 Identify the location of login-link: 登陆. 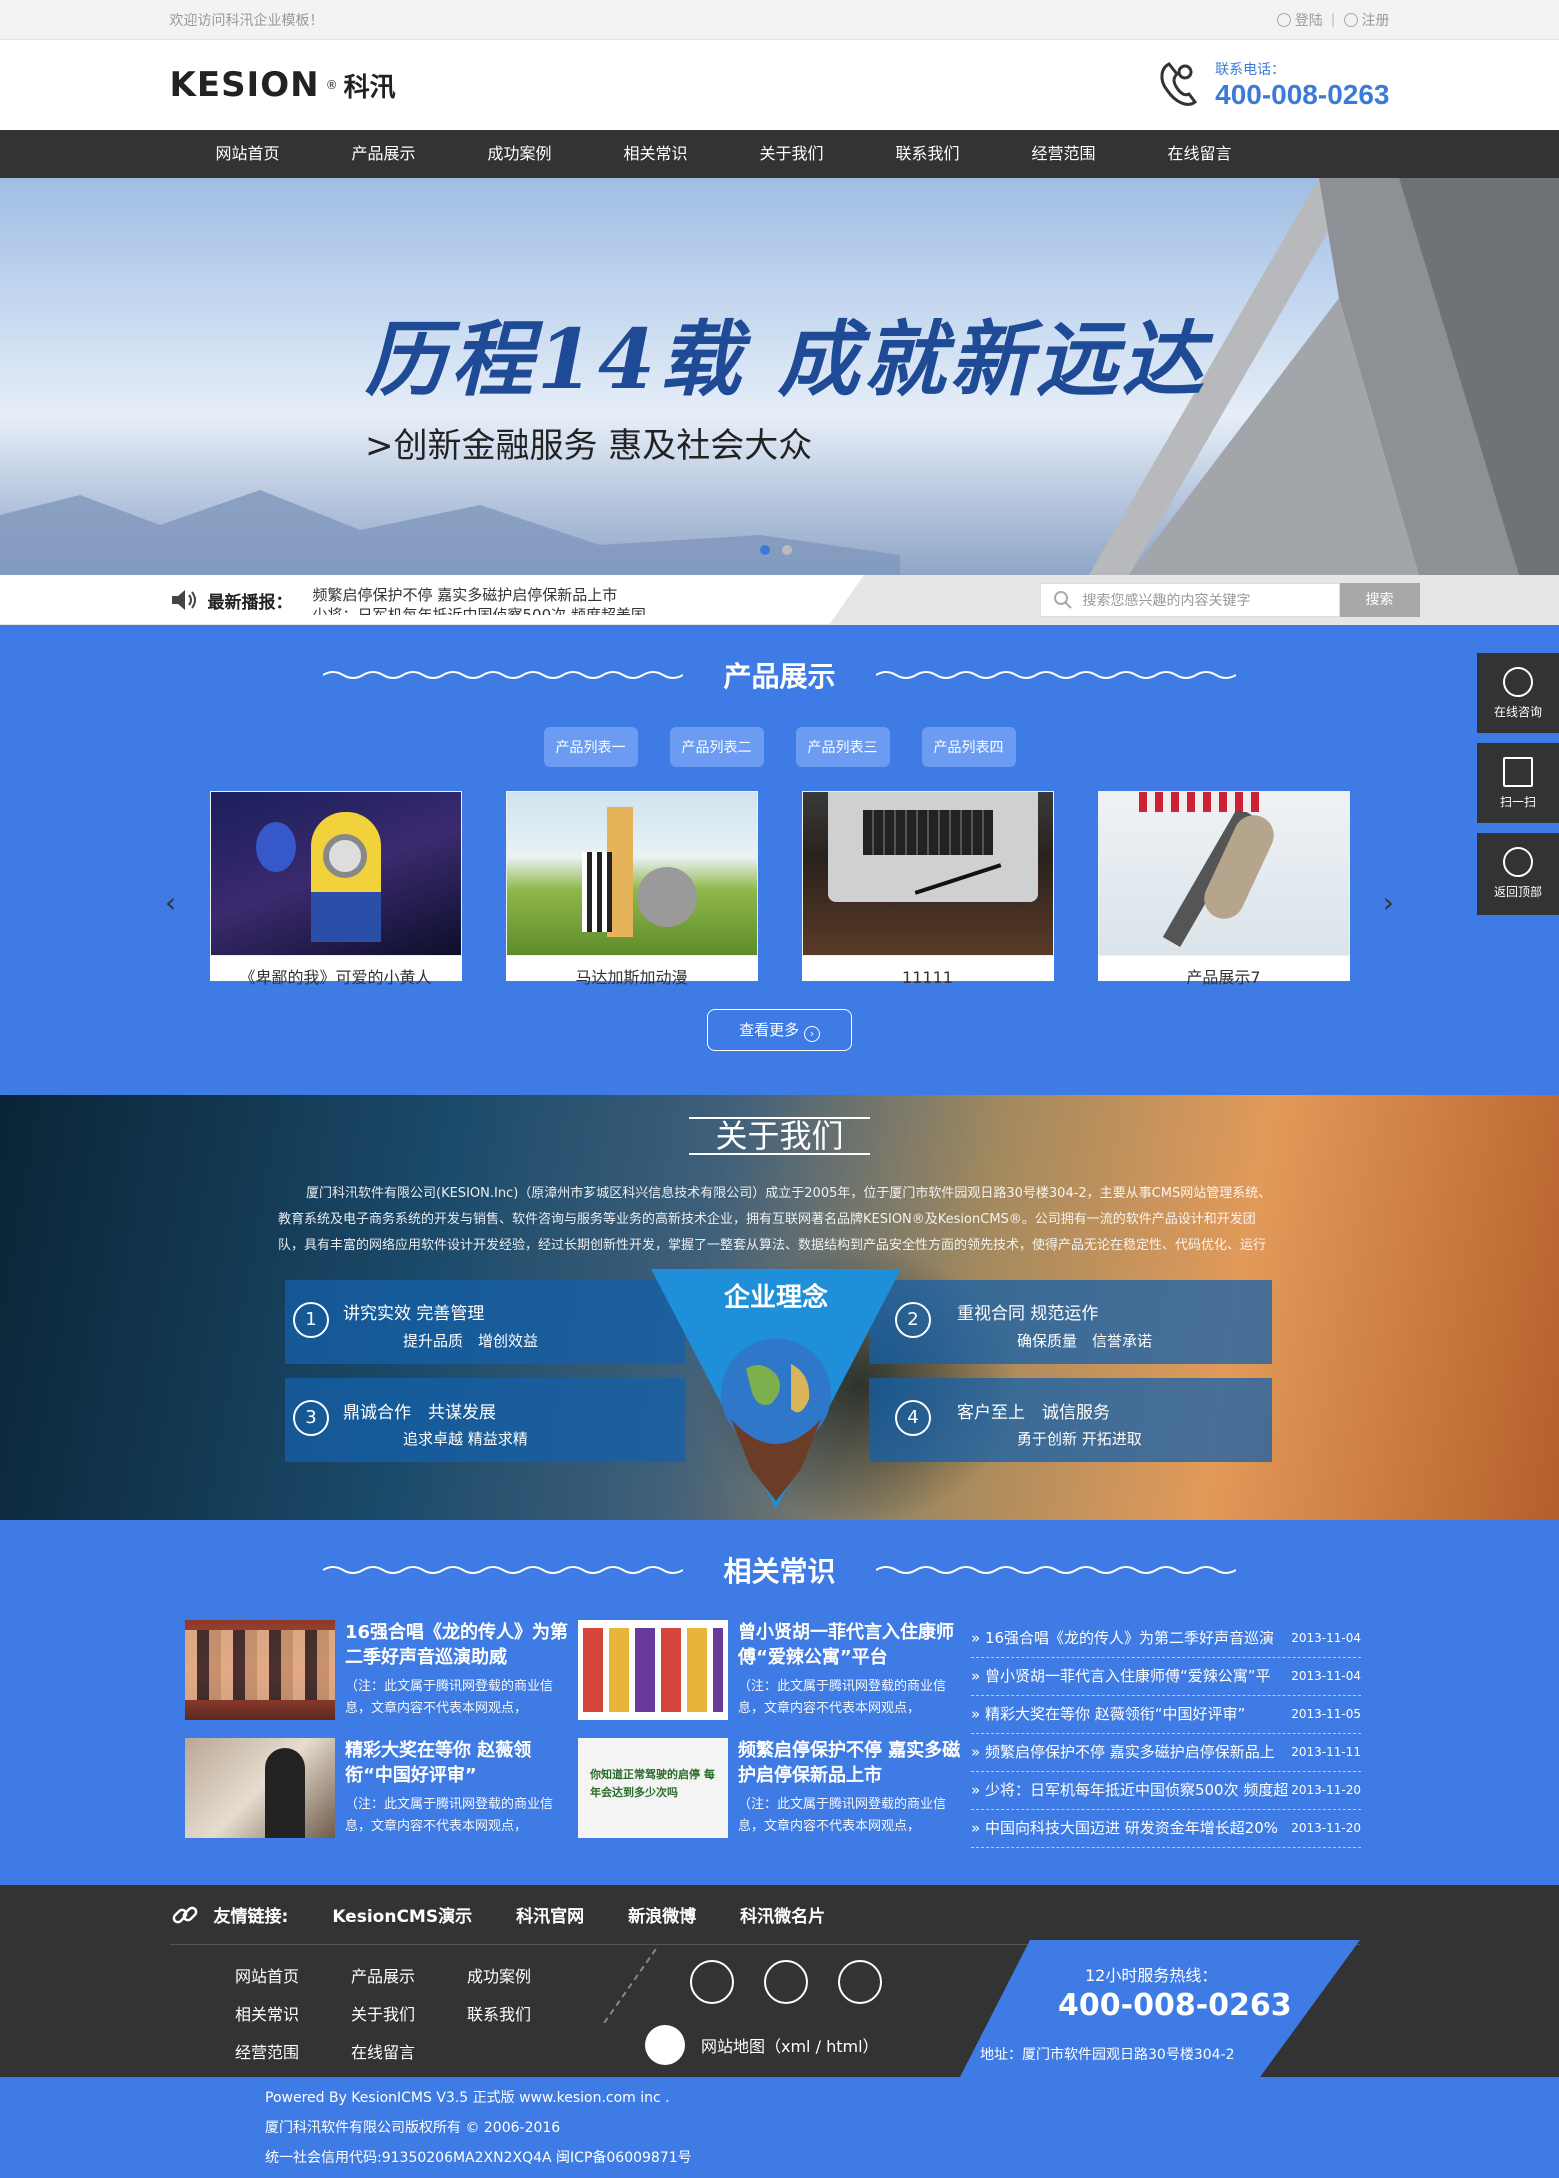
(1299, 20).